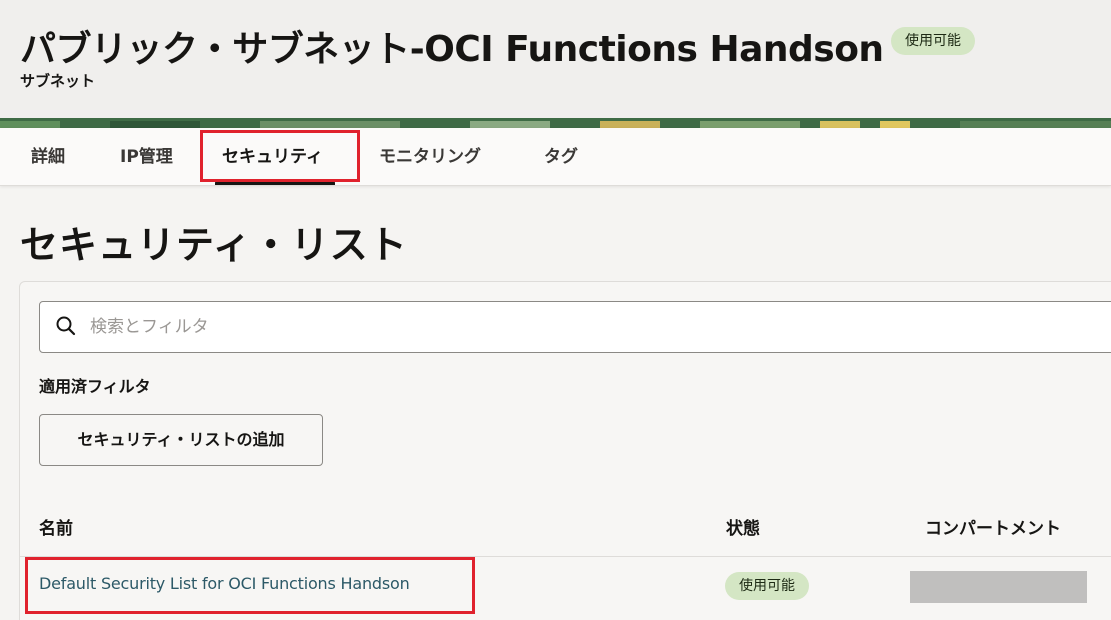 The width and height of the screenshot is (1111, 620). I want to click on column-header-name: 名前, so click(56, 529).